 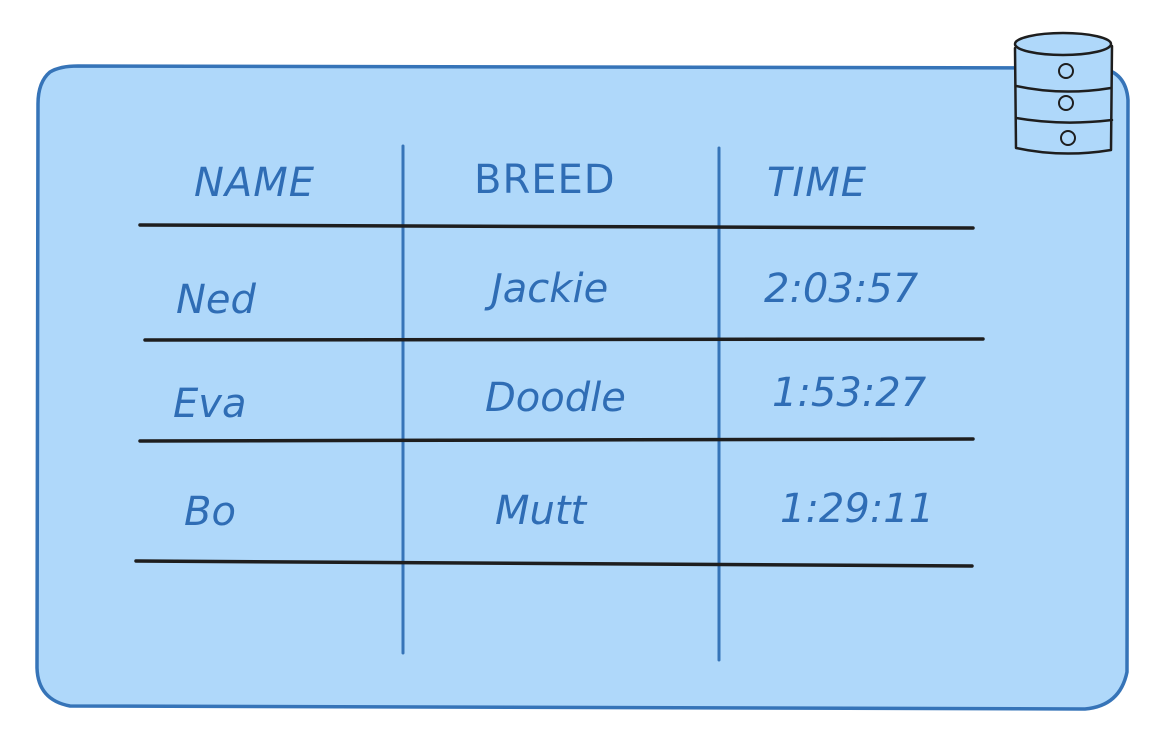 What do you see at coordinates (1063, 93) in the screenshot?
I see `database-icon` at bounding box center [1063, 93].